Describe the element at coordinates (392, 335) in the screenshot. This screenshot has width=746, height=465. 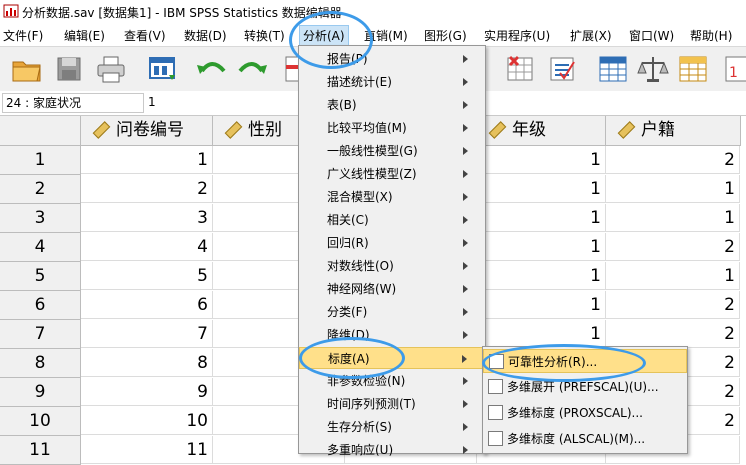
I see `analyze-menu-item-dimension-reduction: 降维(D)` at that location.